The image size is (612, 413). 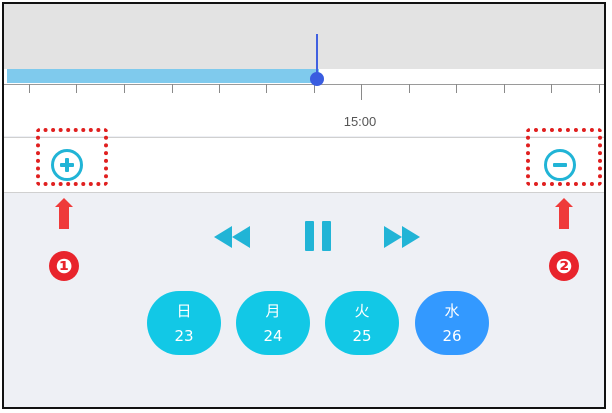 What do you see at coordinates (564, 266) in the screenshot?
I see `annotation-badge-2: ❷` at bounding box center [564, 266].